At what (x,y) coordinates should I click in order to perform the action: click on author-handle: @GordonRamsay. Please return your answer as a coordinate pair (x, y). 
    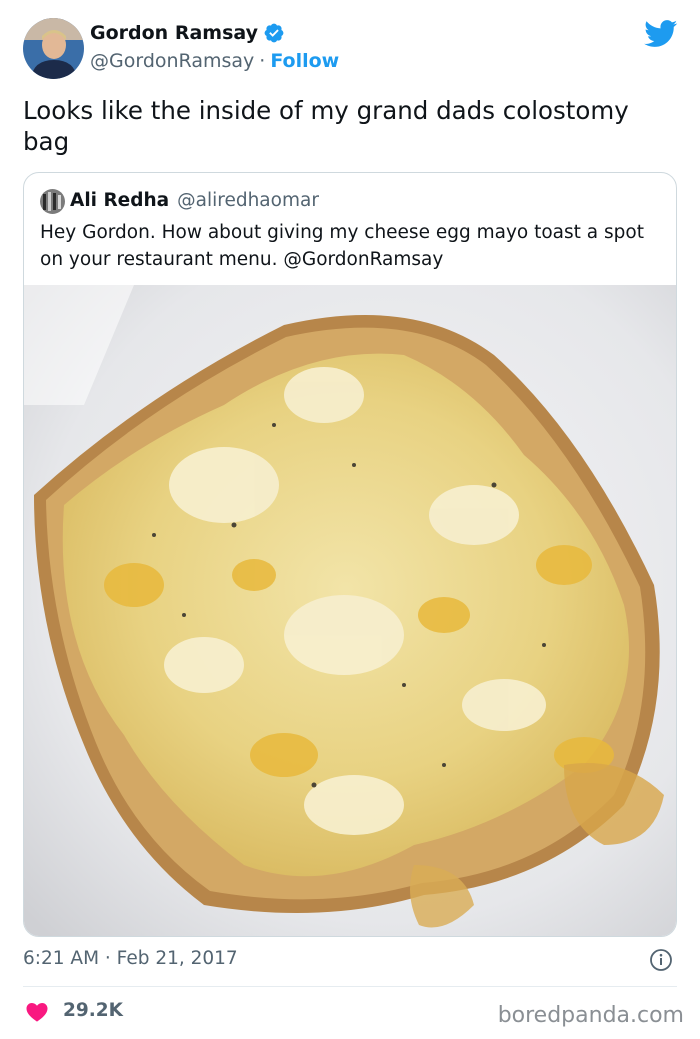
    Looking at the image, I should click on (172, 61).